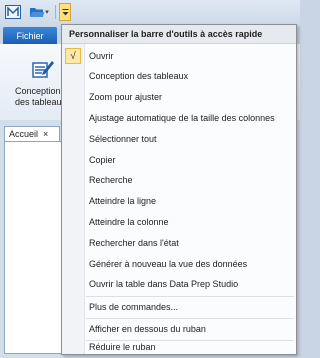 The height and width of the screenshot is (358, 320). Describe the element at coordinates (190, 243) in the screenshot. I see `menu-item-rechercher-etat: Rechercher dans l'état` at that location.